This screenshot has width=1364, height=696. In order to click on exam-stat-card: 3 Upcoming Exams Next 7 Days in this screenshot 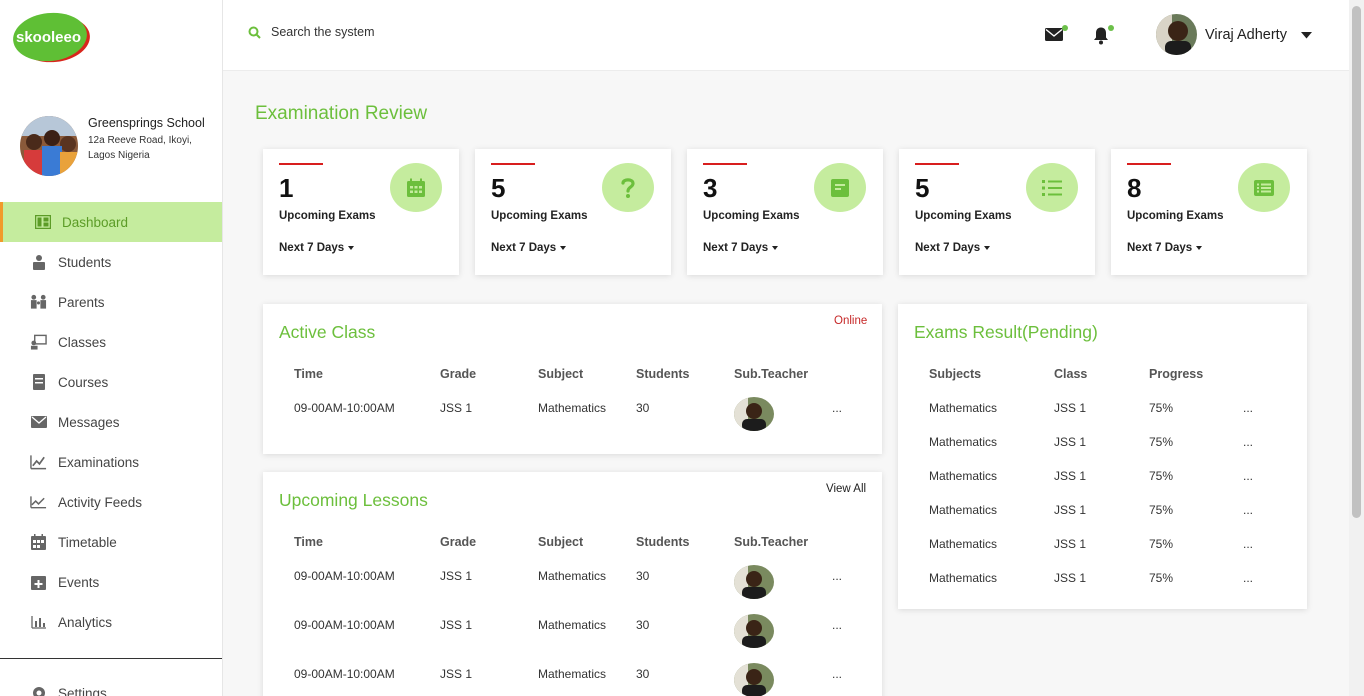, I will do `click(785, 212)`.